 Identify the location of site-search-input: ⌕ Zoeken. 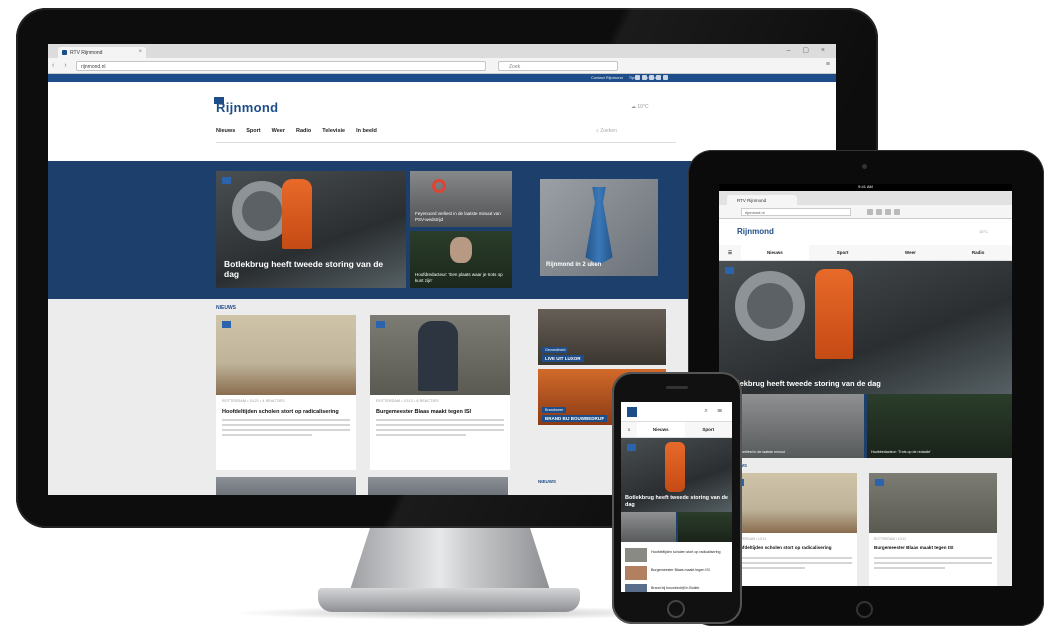
(606, 131).